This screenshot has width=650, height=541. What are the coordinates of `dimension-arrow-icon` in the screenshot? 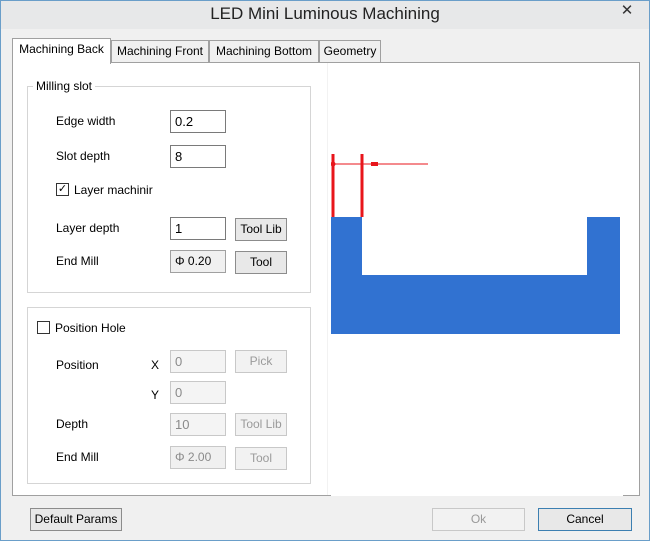 It's located at (374, 164).